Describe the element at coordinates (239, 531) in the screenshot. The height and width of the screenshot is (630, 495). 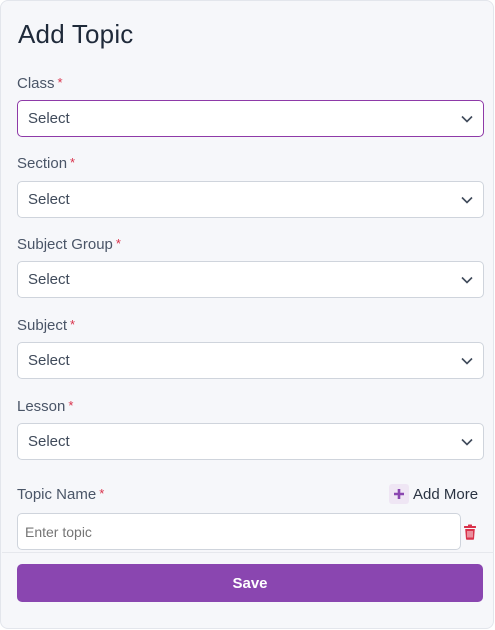
I see `topic-name-input` at that location.